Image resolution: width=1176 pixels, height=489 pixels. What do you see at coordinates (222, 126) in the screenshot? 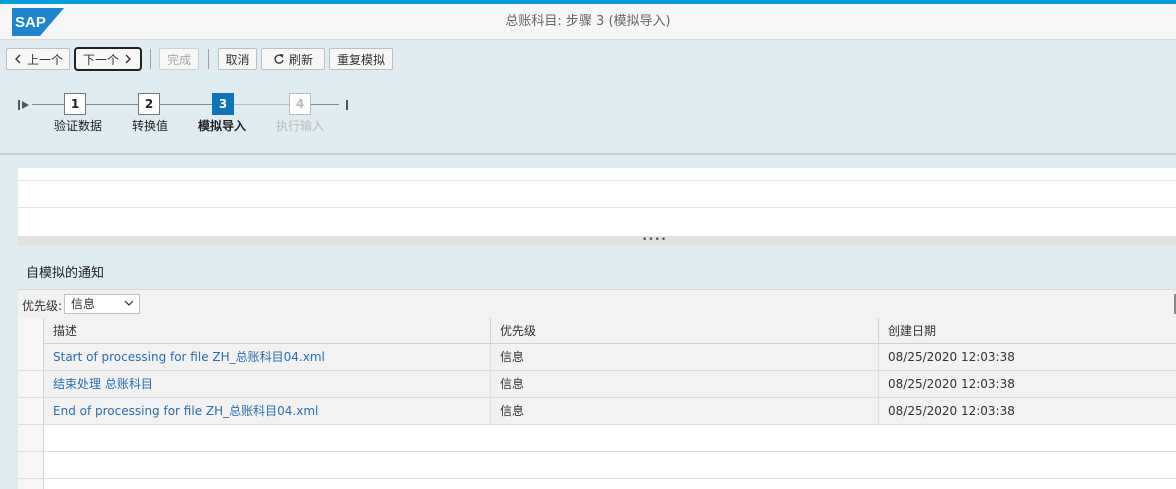
I see `step-3-label: 模拟导入` at bounding box center [222, 126].